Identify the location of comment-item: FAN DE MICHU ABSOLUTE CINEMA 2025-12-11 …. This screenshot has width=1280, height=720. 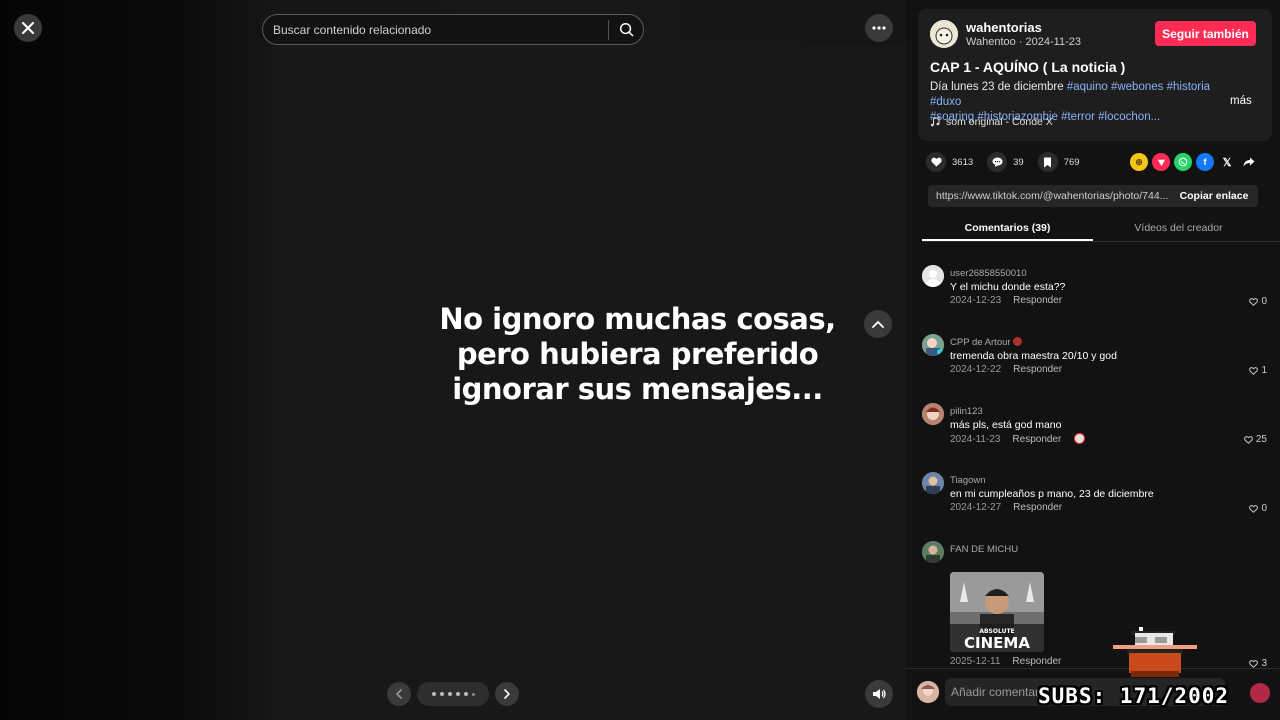
(1094, 603).